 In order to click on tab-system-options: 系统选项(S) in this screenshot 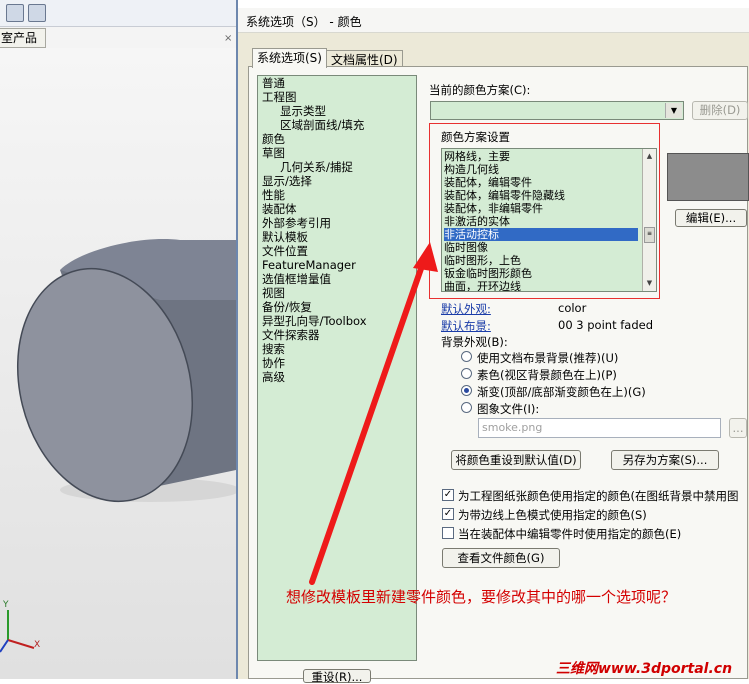, I will do `click(289, 58)`.